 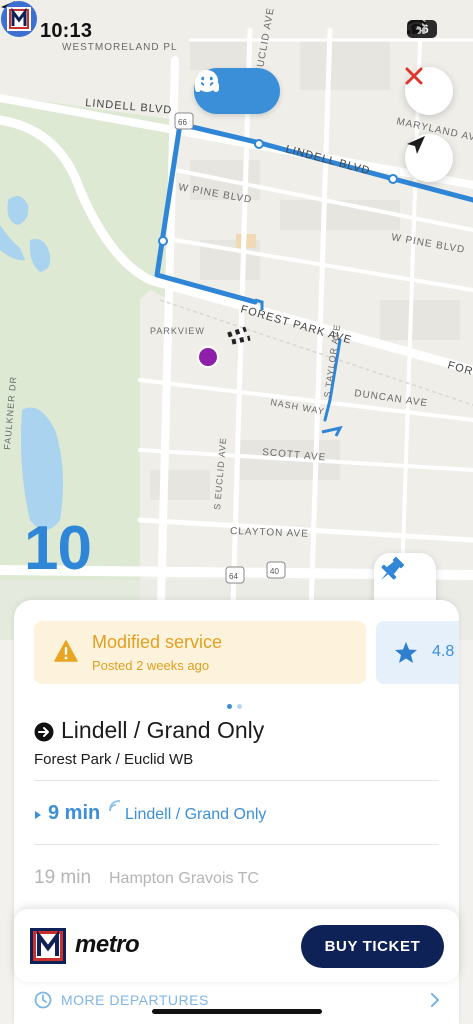 What do you see at coordinates (182, 122) in the screenshot?
I see `svg-text: 66` at bounding box center [182, 122].